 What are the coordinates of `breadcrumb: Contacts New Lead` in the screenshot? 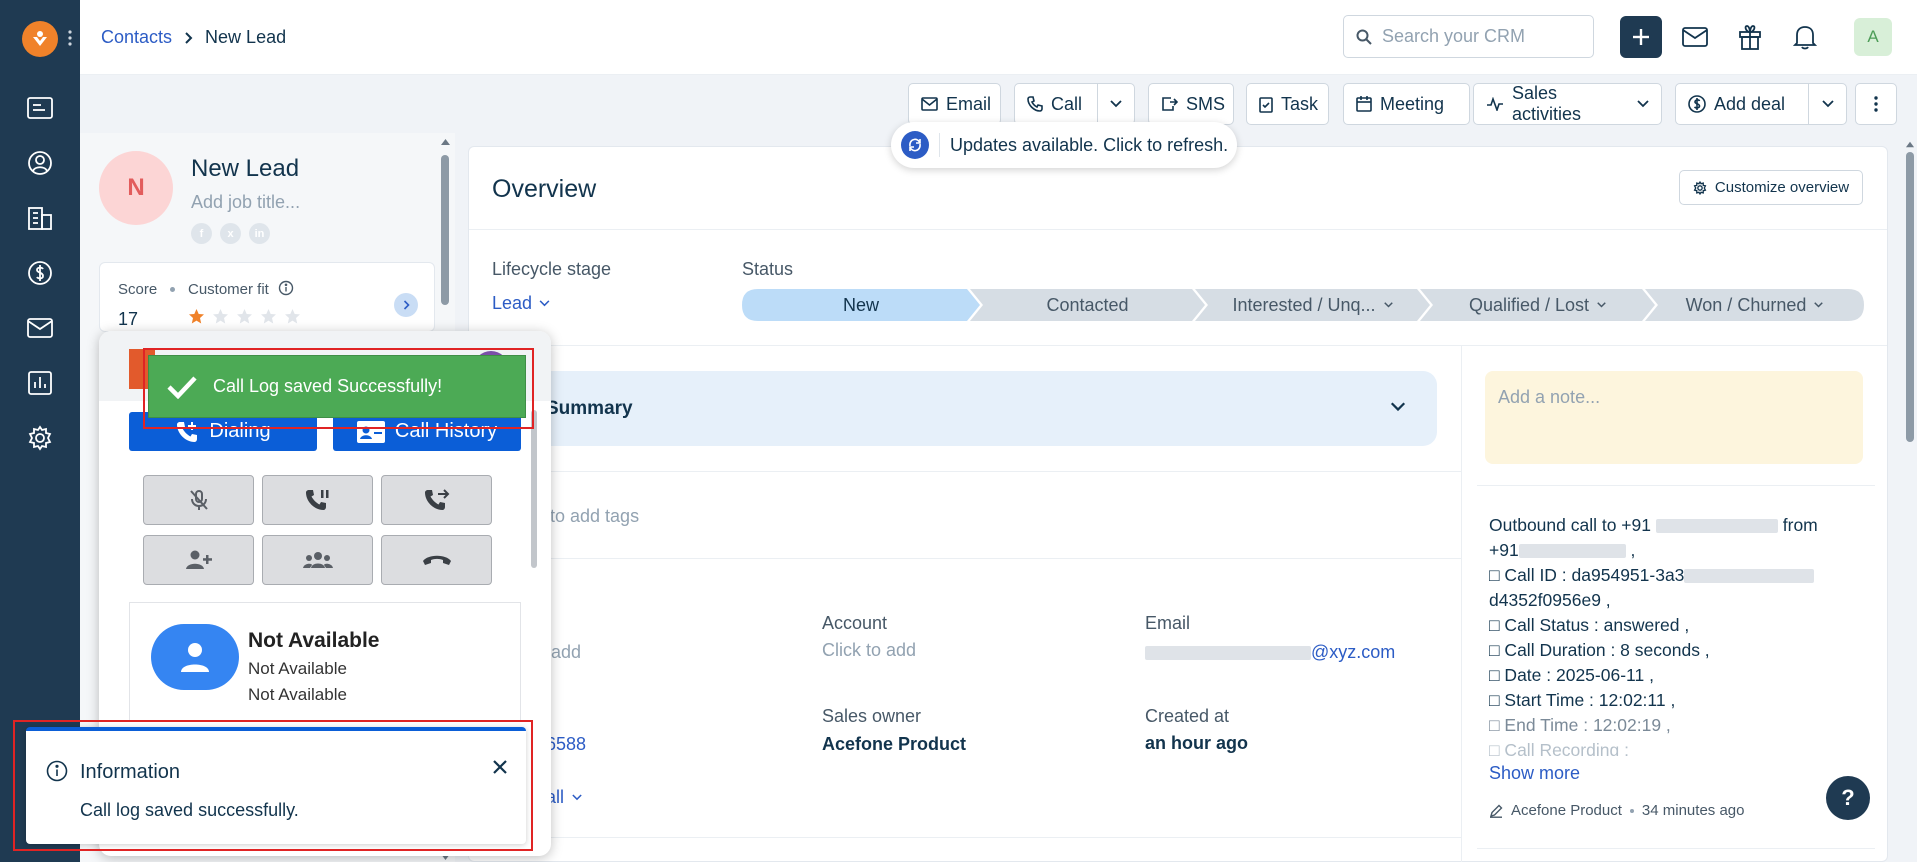 It's located at (193, 37).